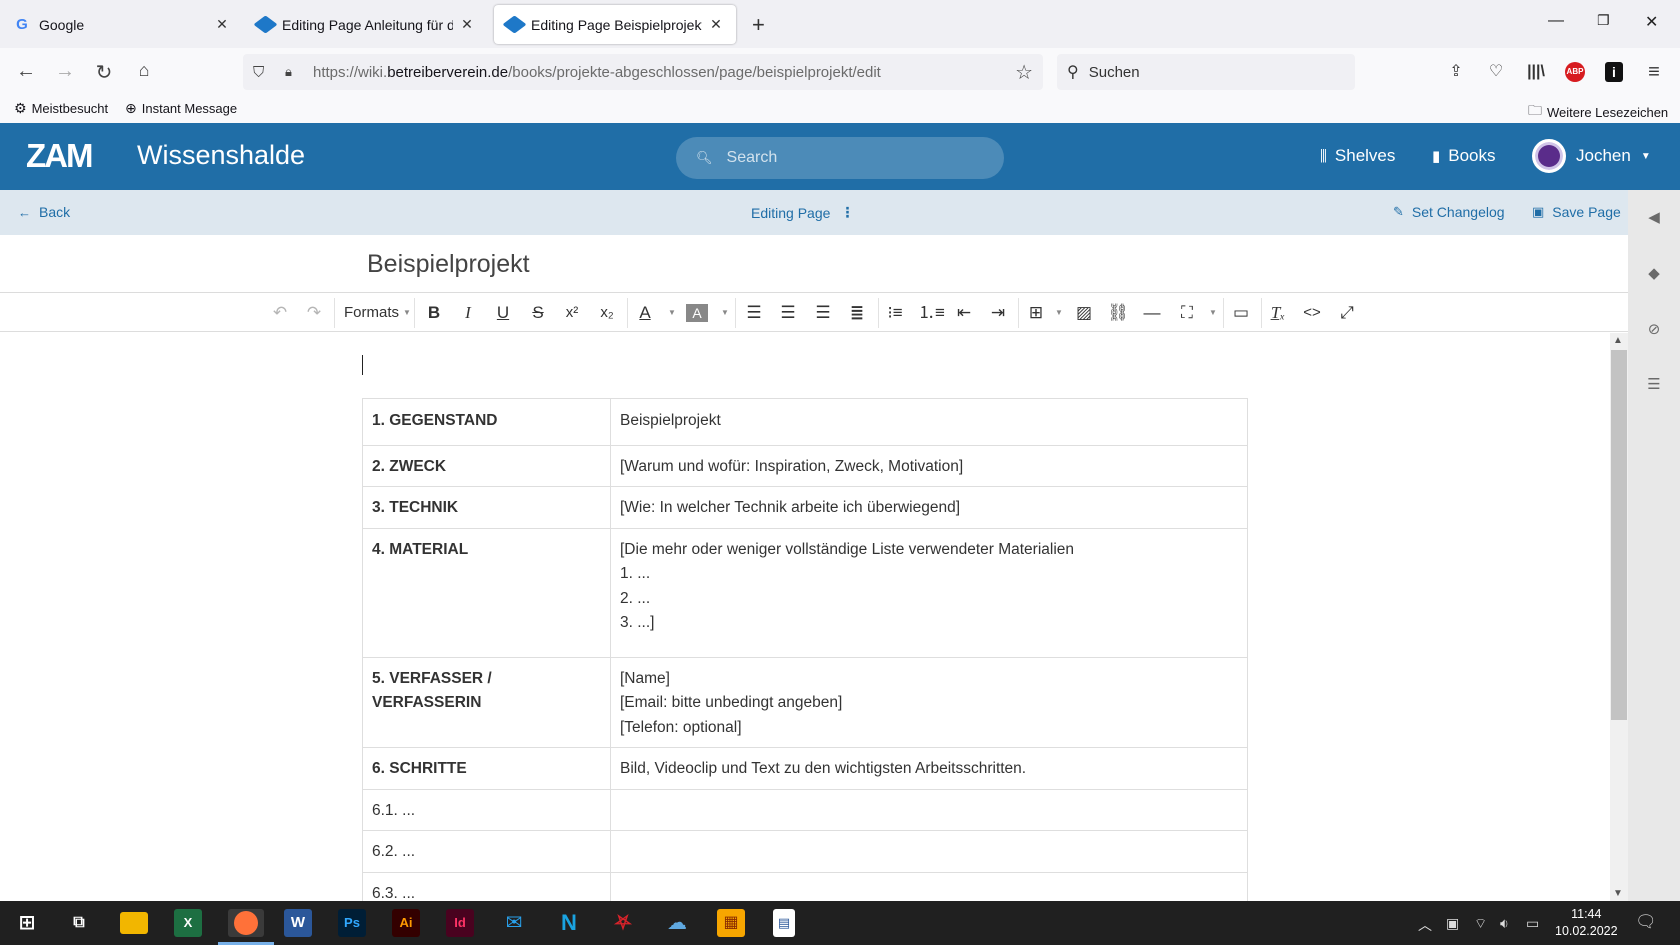 The image size is (1680, 945). What do you see at coordinates (448, 264) in the screenshot?
I see `page-title-input: Beispielprojekt` at bounding box center [448, 264].